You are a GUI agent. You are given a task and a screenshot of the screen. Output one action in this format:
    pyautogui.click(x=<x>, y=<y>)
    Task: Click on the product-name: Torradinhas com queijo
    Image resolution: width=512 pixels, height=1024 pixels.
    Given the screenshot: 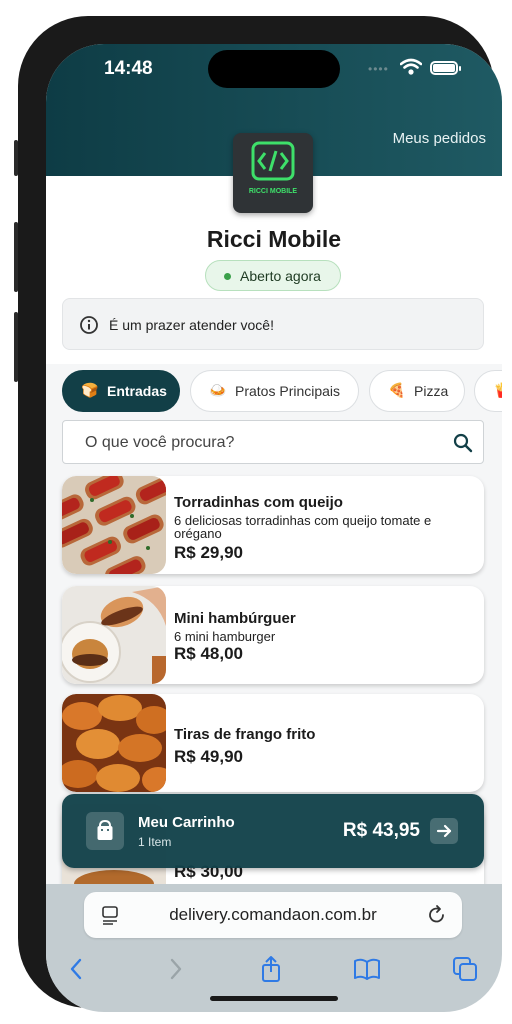 What is the action you would take?
    pyautogui.click(x=258, y=502)
    